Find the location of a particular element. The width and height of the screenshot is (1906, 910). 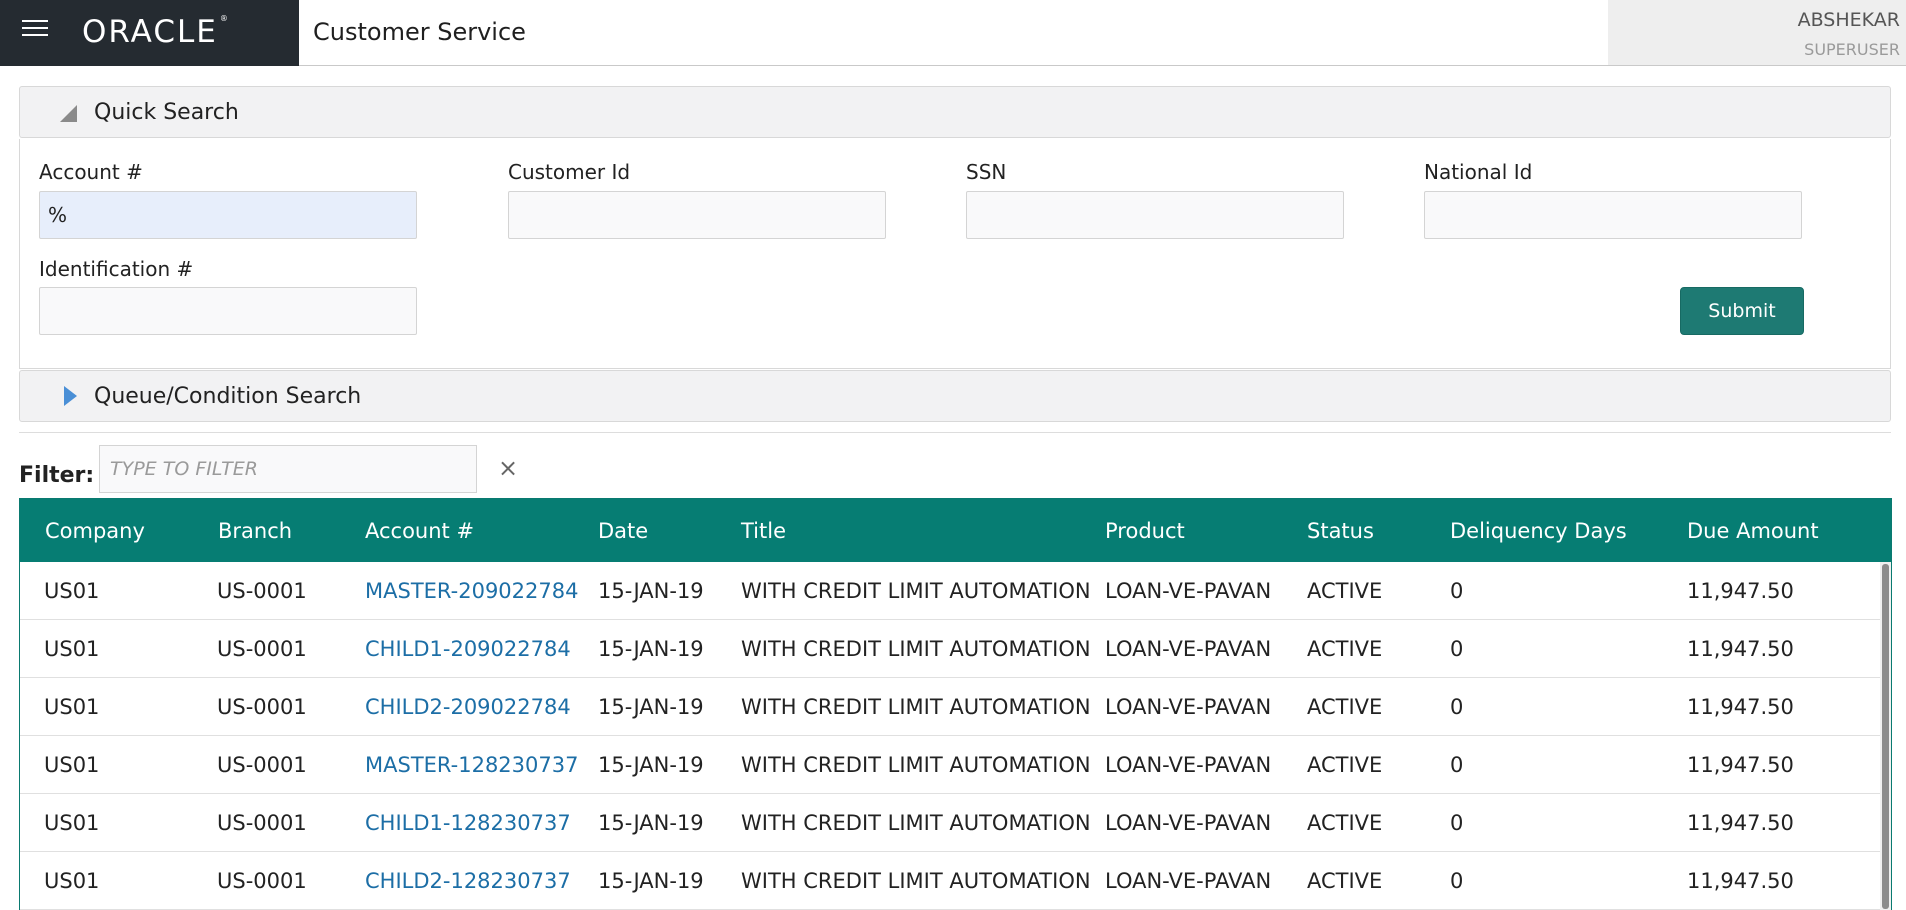

account-input is located at coordinates (228, 215).